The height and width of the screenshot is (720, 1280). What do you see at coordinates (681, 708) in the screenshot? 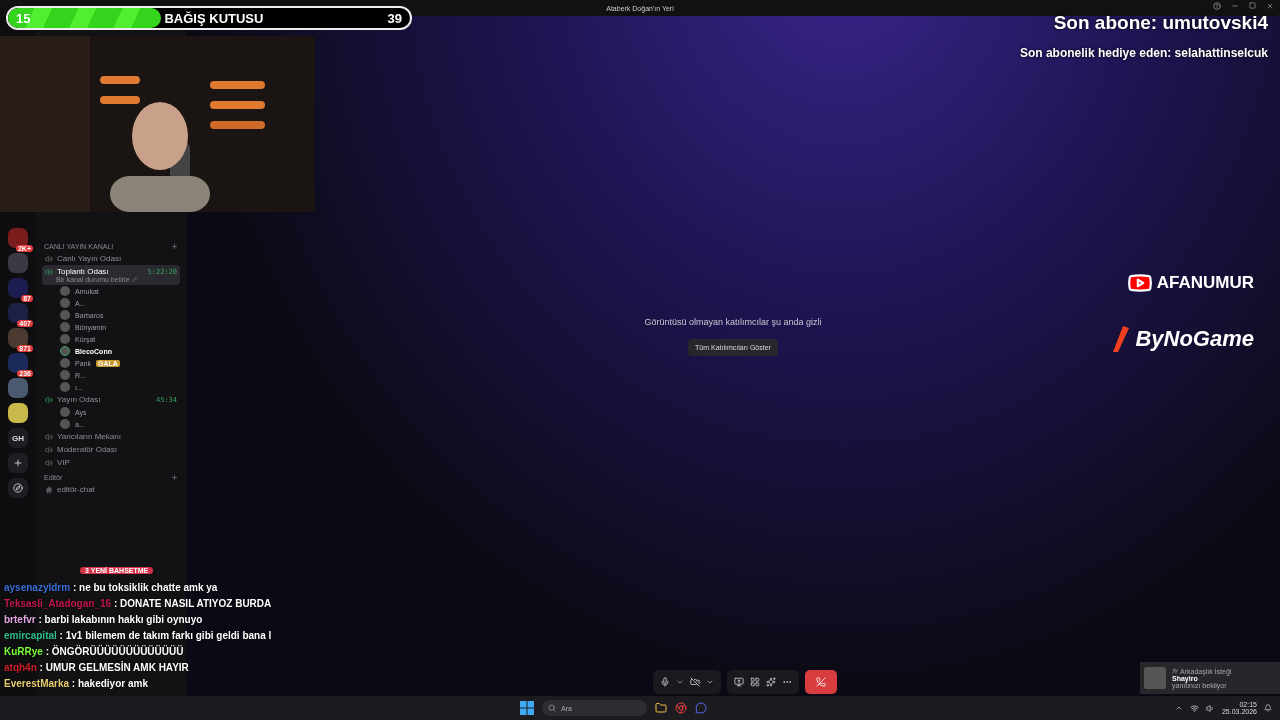
I see `browser-icon` at bounding box center [681, 708].